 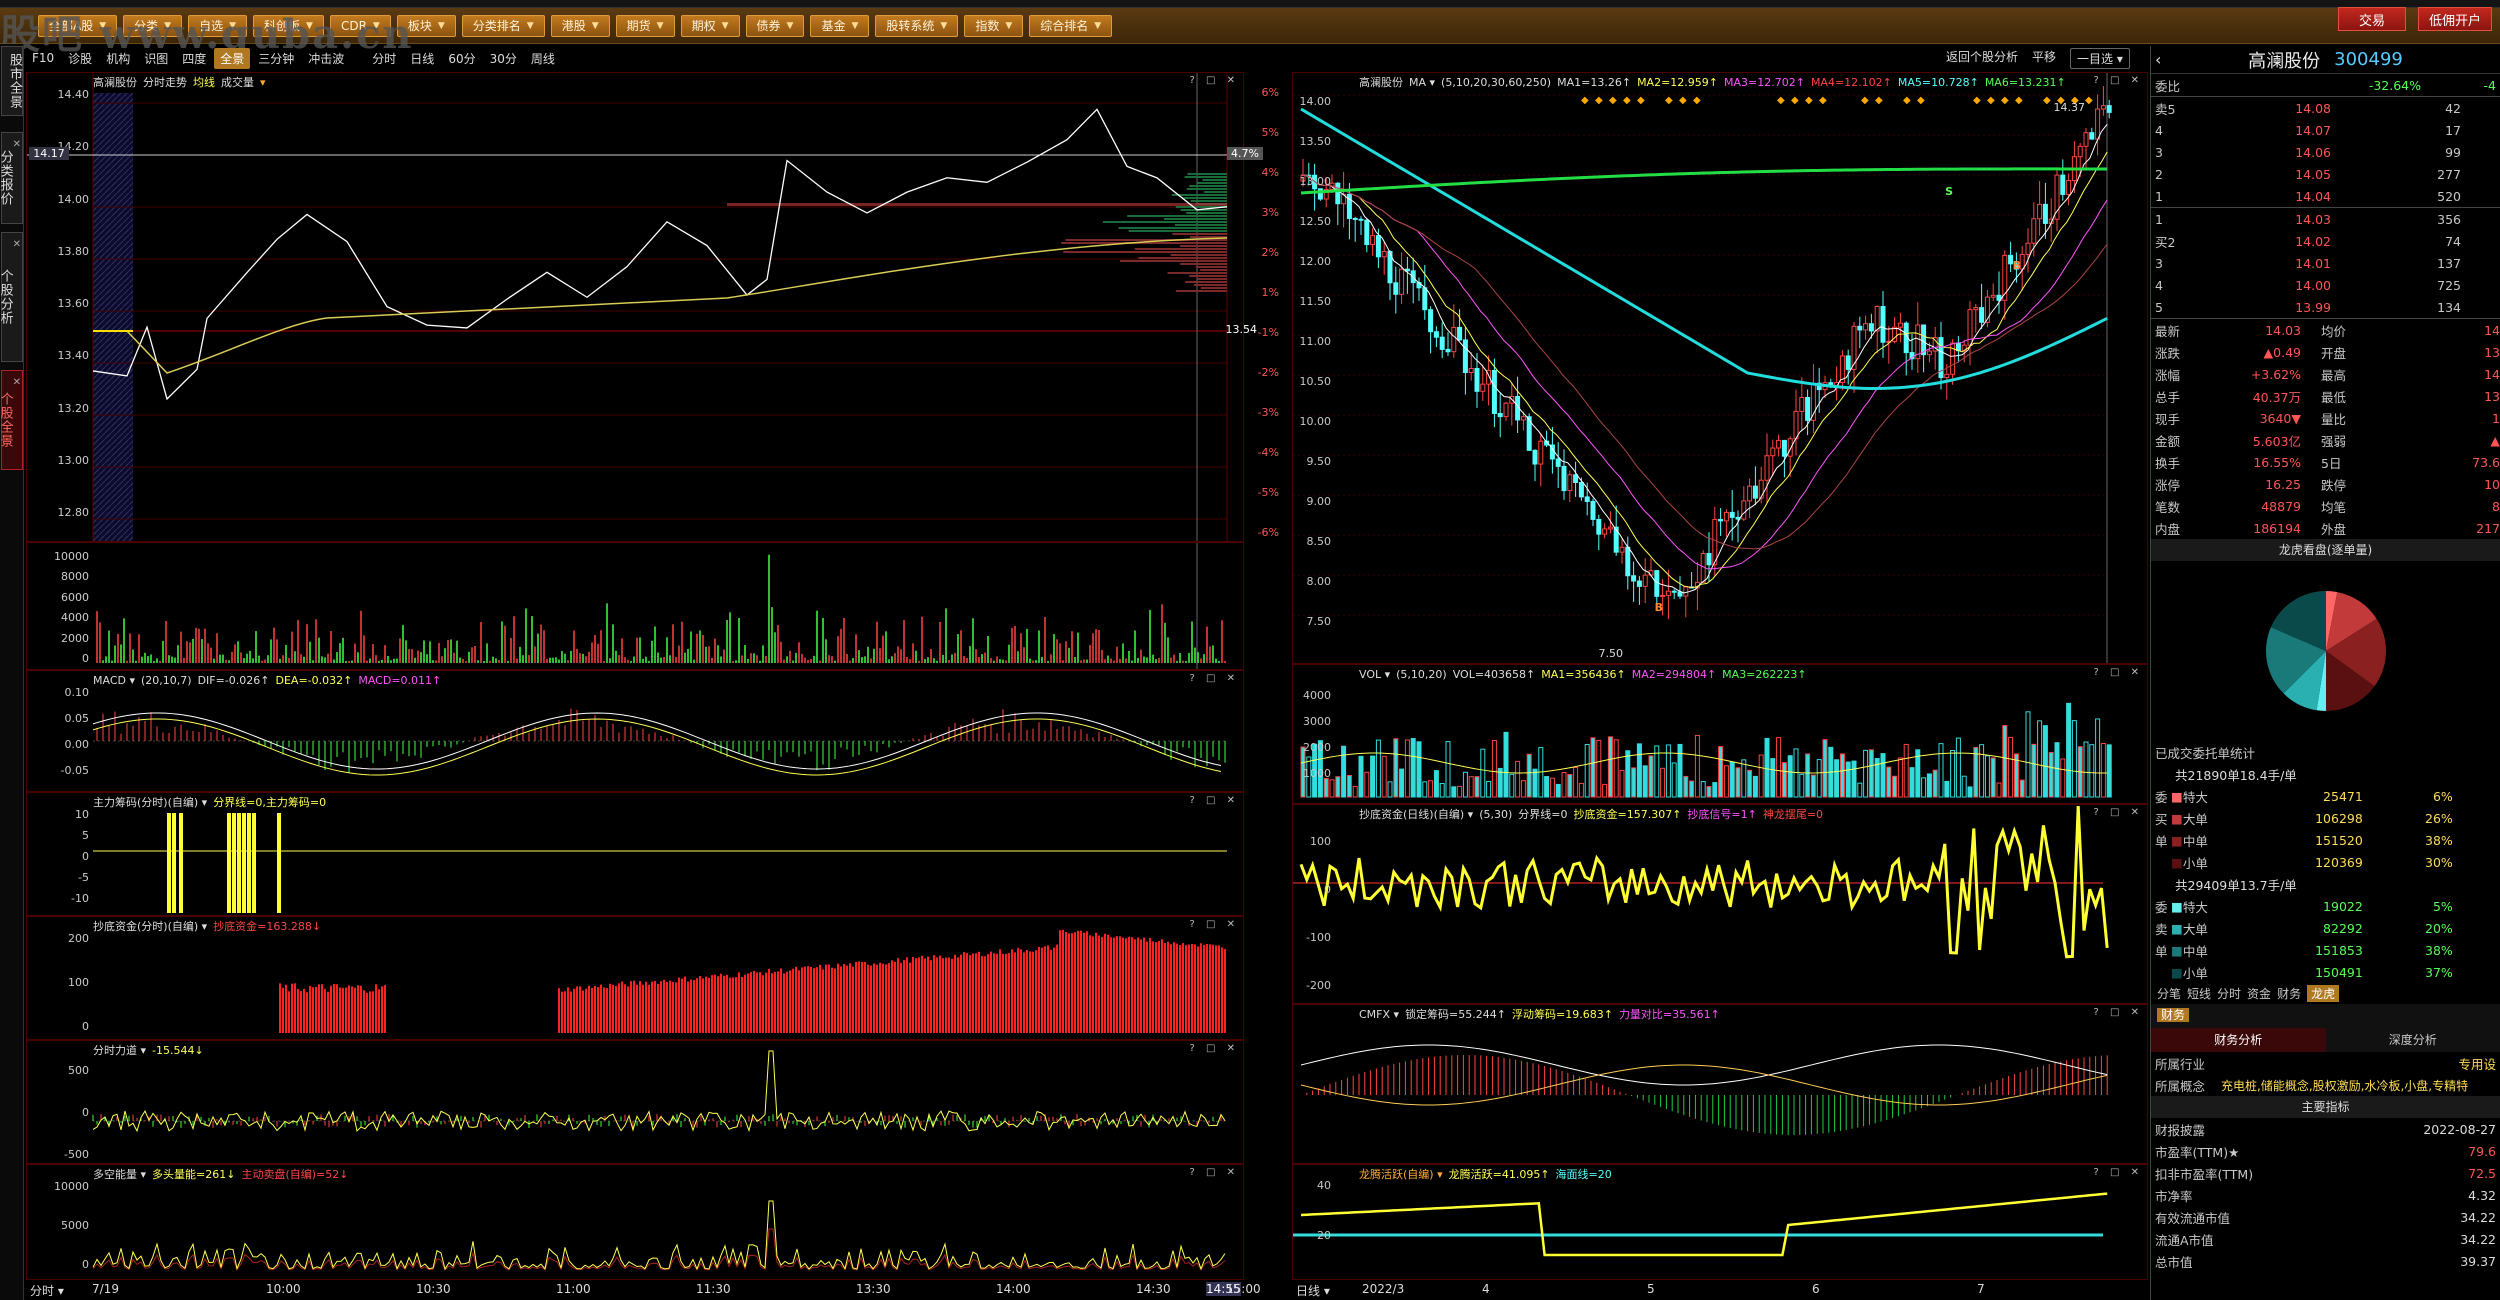 What do you see at coordinates (2158, 59) in the screenshot?
I see `chevron-left-icon: ‹` at bounding box center [2158, 59].